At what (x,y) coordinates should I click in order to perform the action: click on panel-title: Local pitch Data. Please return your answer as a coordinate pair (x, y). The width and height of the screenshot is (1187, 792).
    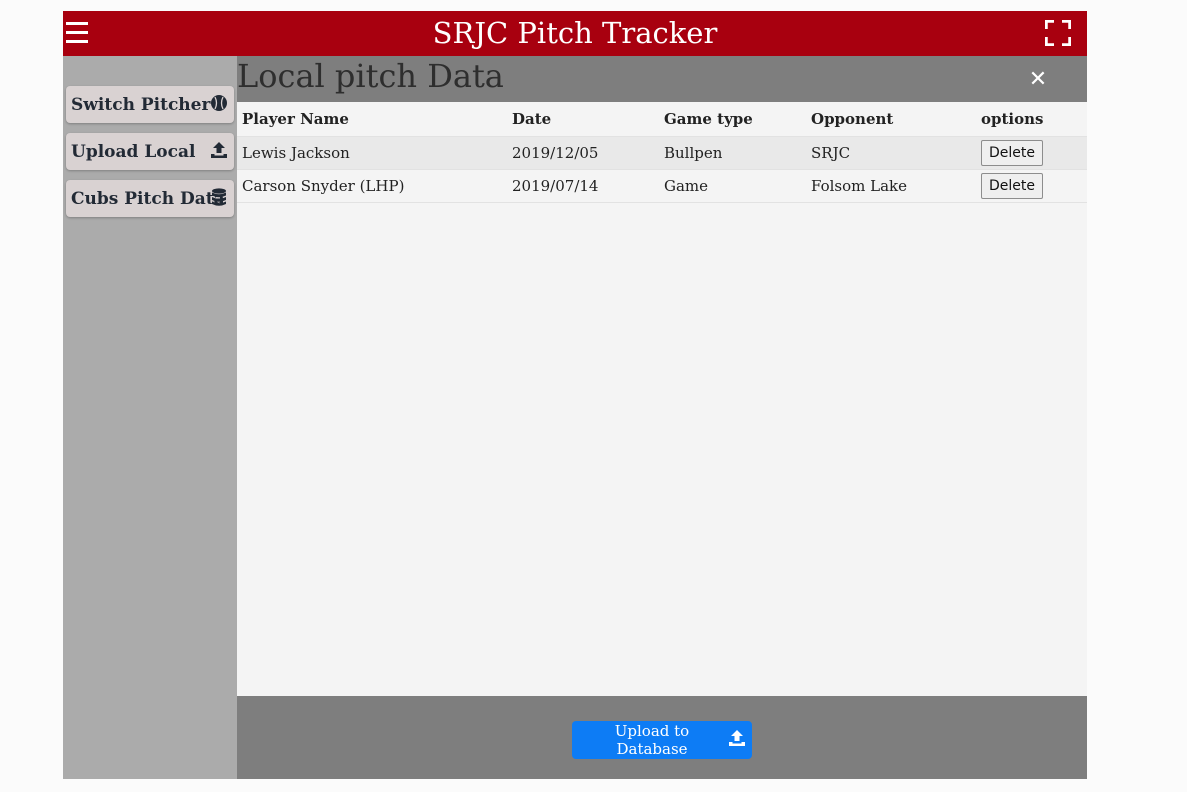
    Looking at the image, I should click on (370, 76).